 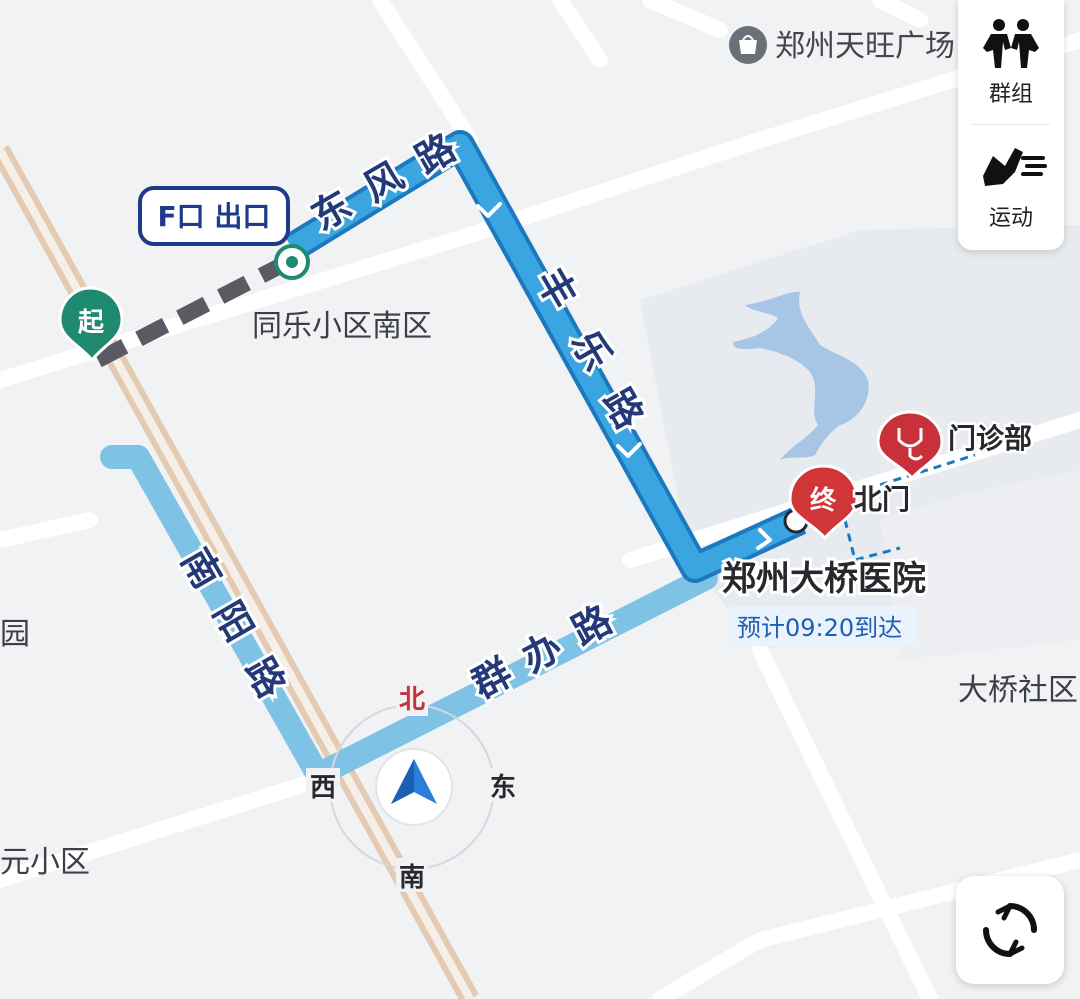 I want to click on start-marker-label: 起, so click(x=91, y=323).